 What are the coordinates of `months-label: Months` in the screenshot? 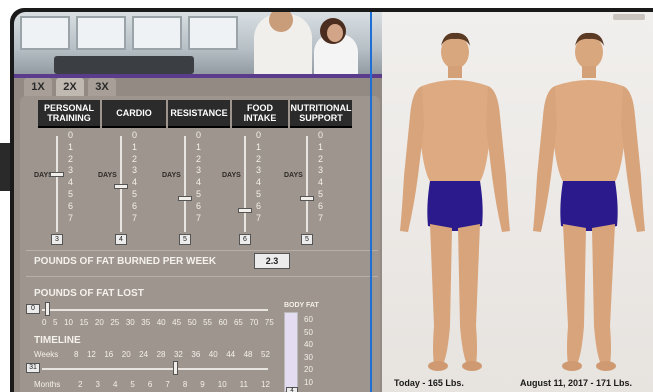 It's located at (47, 384).